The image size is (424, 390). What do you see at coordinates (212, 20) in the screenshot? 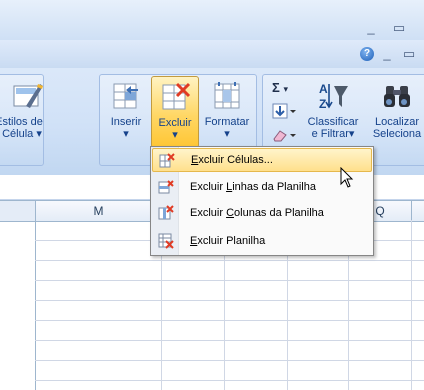
I see `window-title-bar: _ ▭` at bounding box center [212, 20].